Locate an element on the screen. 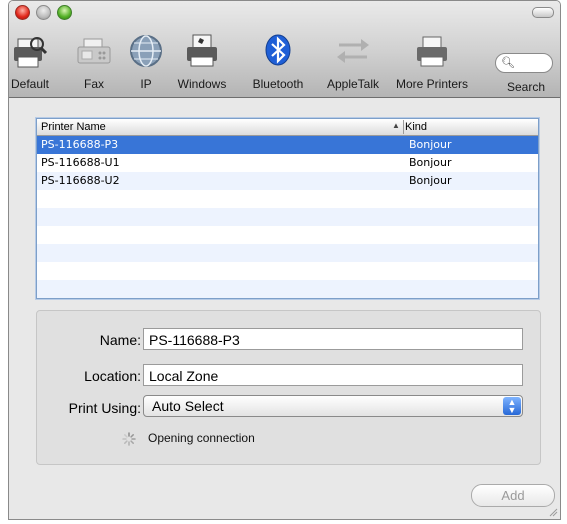 Image resolution: width=567 pixels, height=524 pixels. more-printers-icon is located at coordinates (432, 51).